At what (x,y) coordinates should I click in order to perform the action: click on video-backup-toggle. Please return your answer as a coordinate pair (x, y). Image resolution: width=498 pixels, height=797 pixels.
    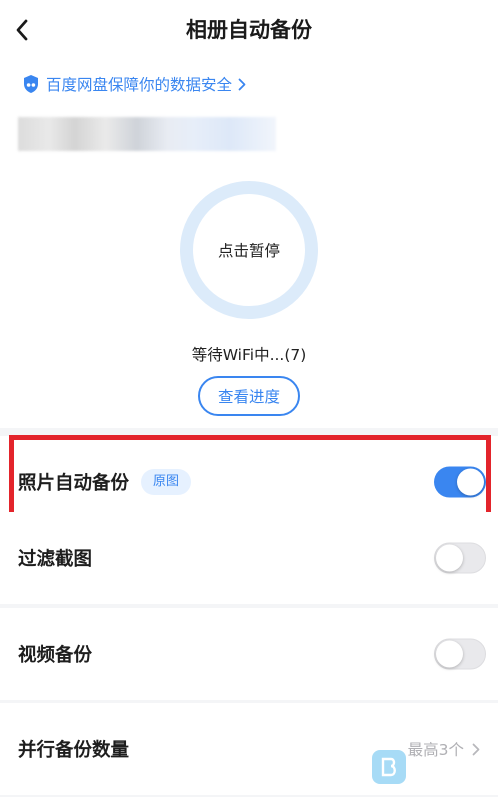
    Looking at the image, I should click on (460, 654).